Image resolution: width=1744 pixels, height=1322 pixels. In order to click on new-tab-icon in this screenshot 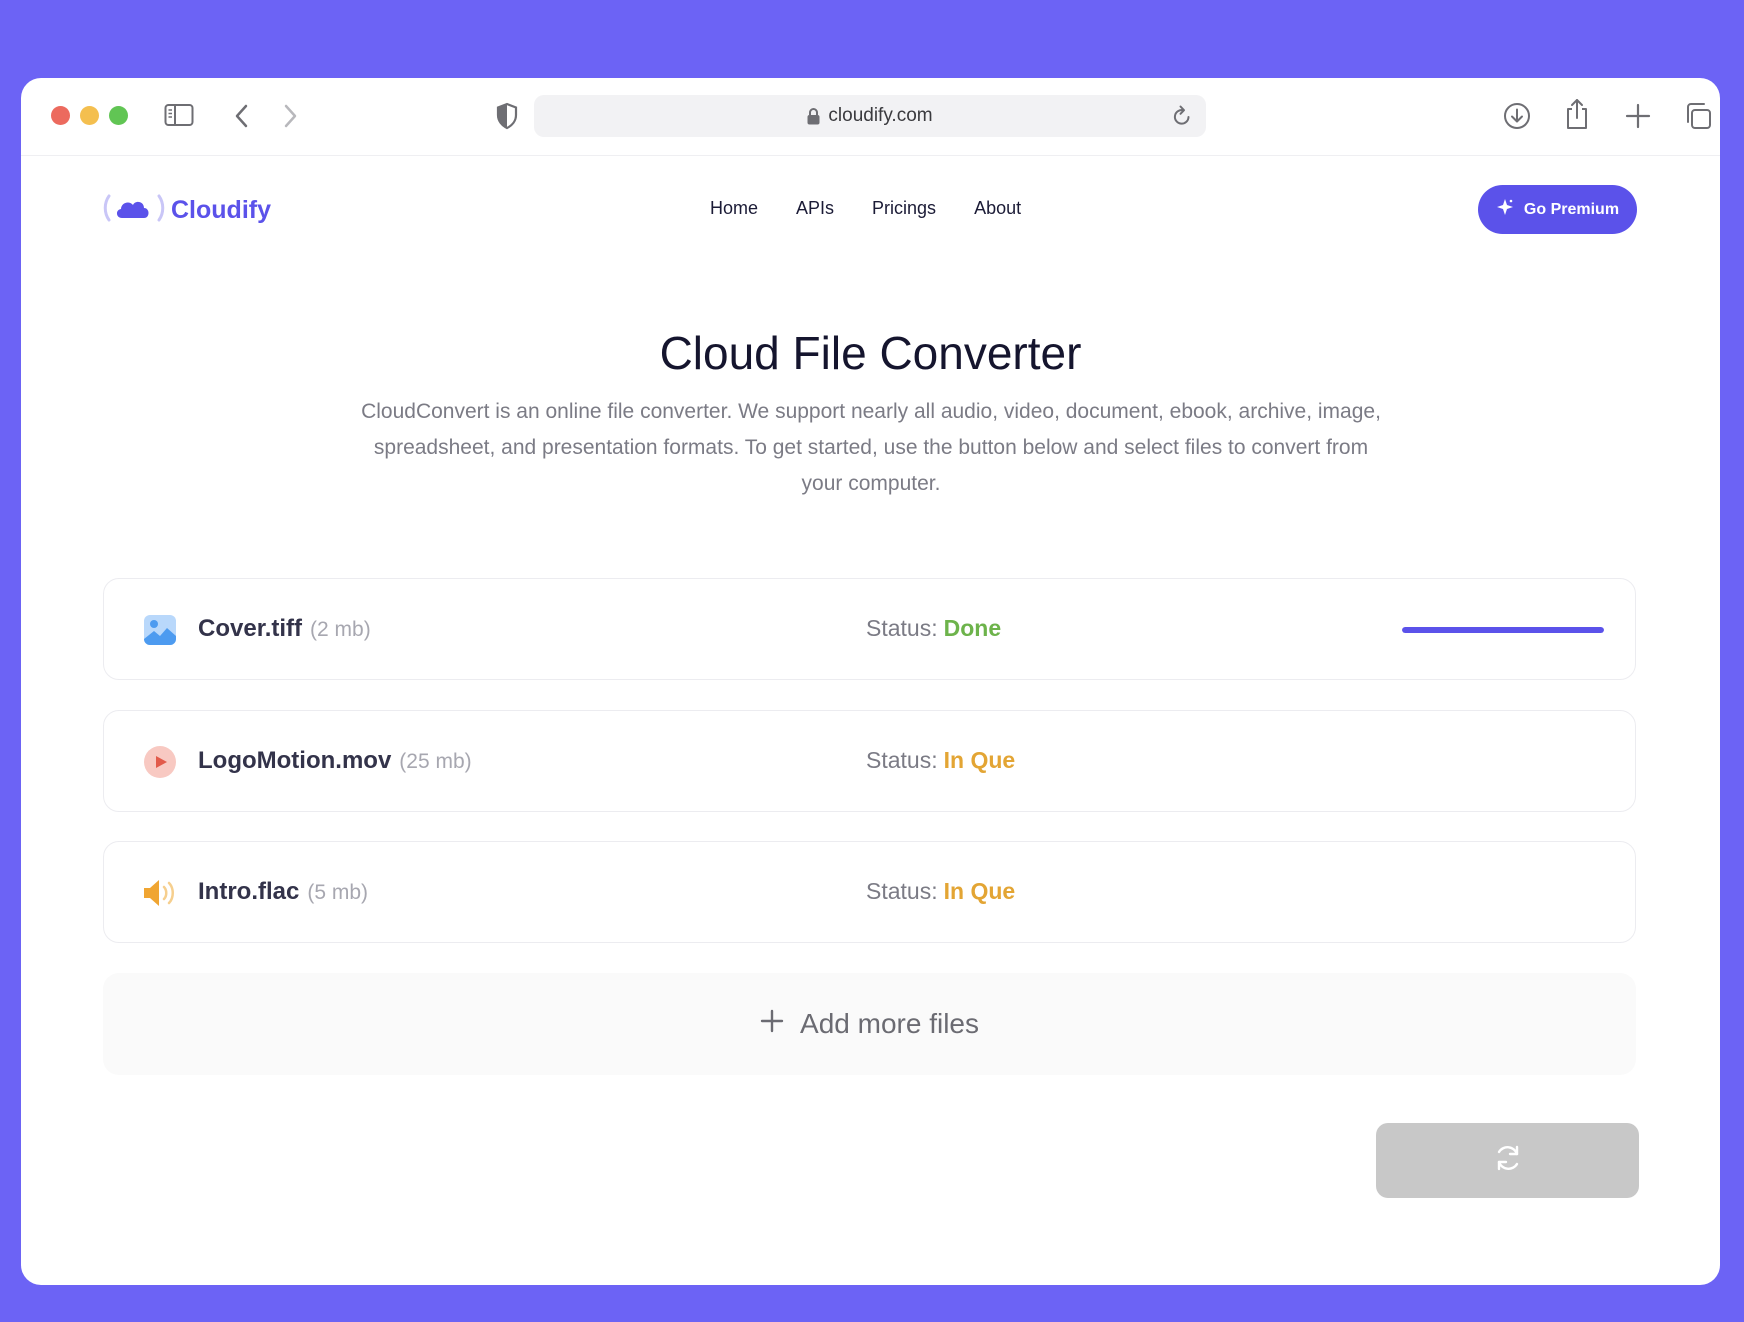, I will do `click(1638, 116)`.